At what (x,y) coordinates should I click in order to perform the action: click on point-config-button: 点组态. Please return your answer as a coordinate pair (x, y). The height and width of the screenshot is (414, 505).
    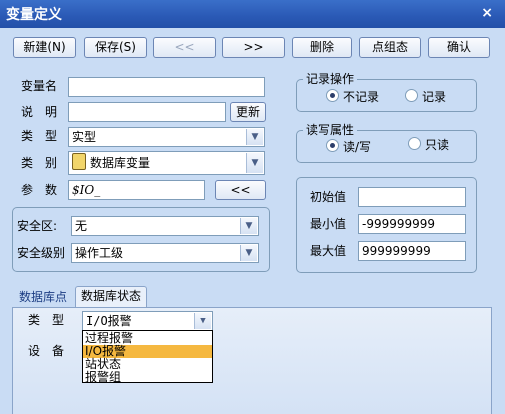
    Looking at the image, I should click on (390, 47).